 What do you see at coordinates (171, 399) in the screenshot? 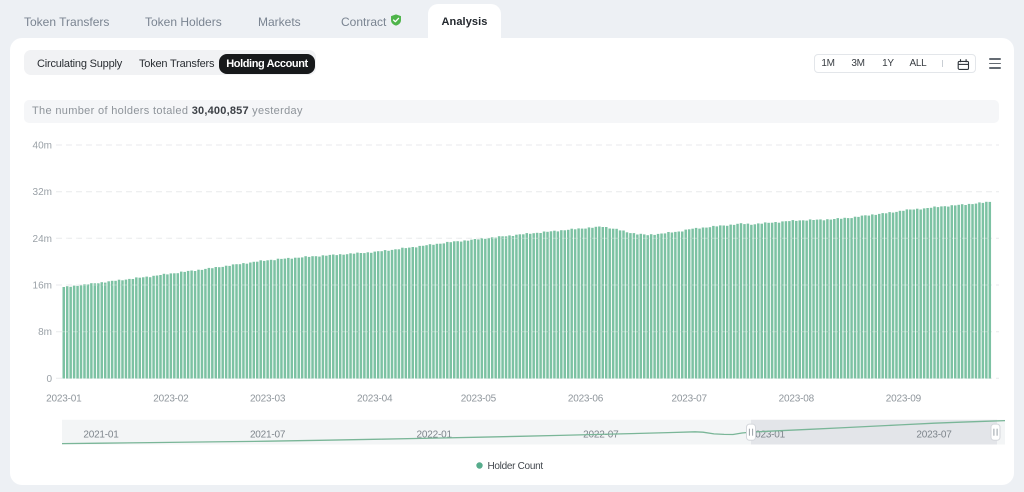
I see `svg-text: 2023-02` at bounding box center [171, 399].